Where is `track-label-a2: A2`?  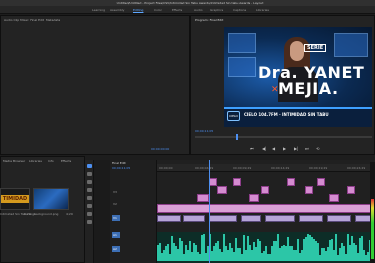 track-label-a2: A2 is located at coordinates (115, 249).